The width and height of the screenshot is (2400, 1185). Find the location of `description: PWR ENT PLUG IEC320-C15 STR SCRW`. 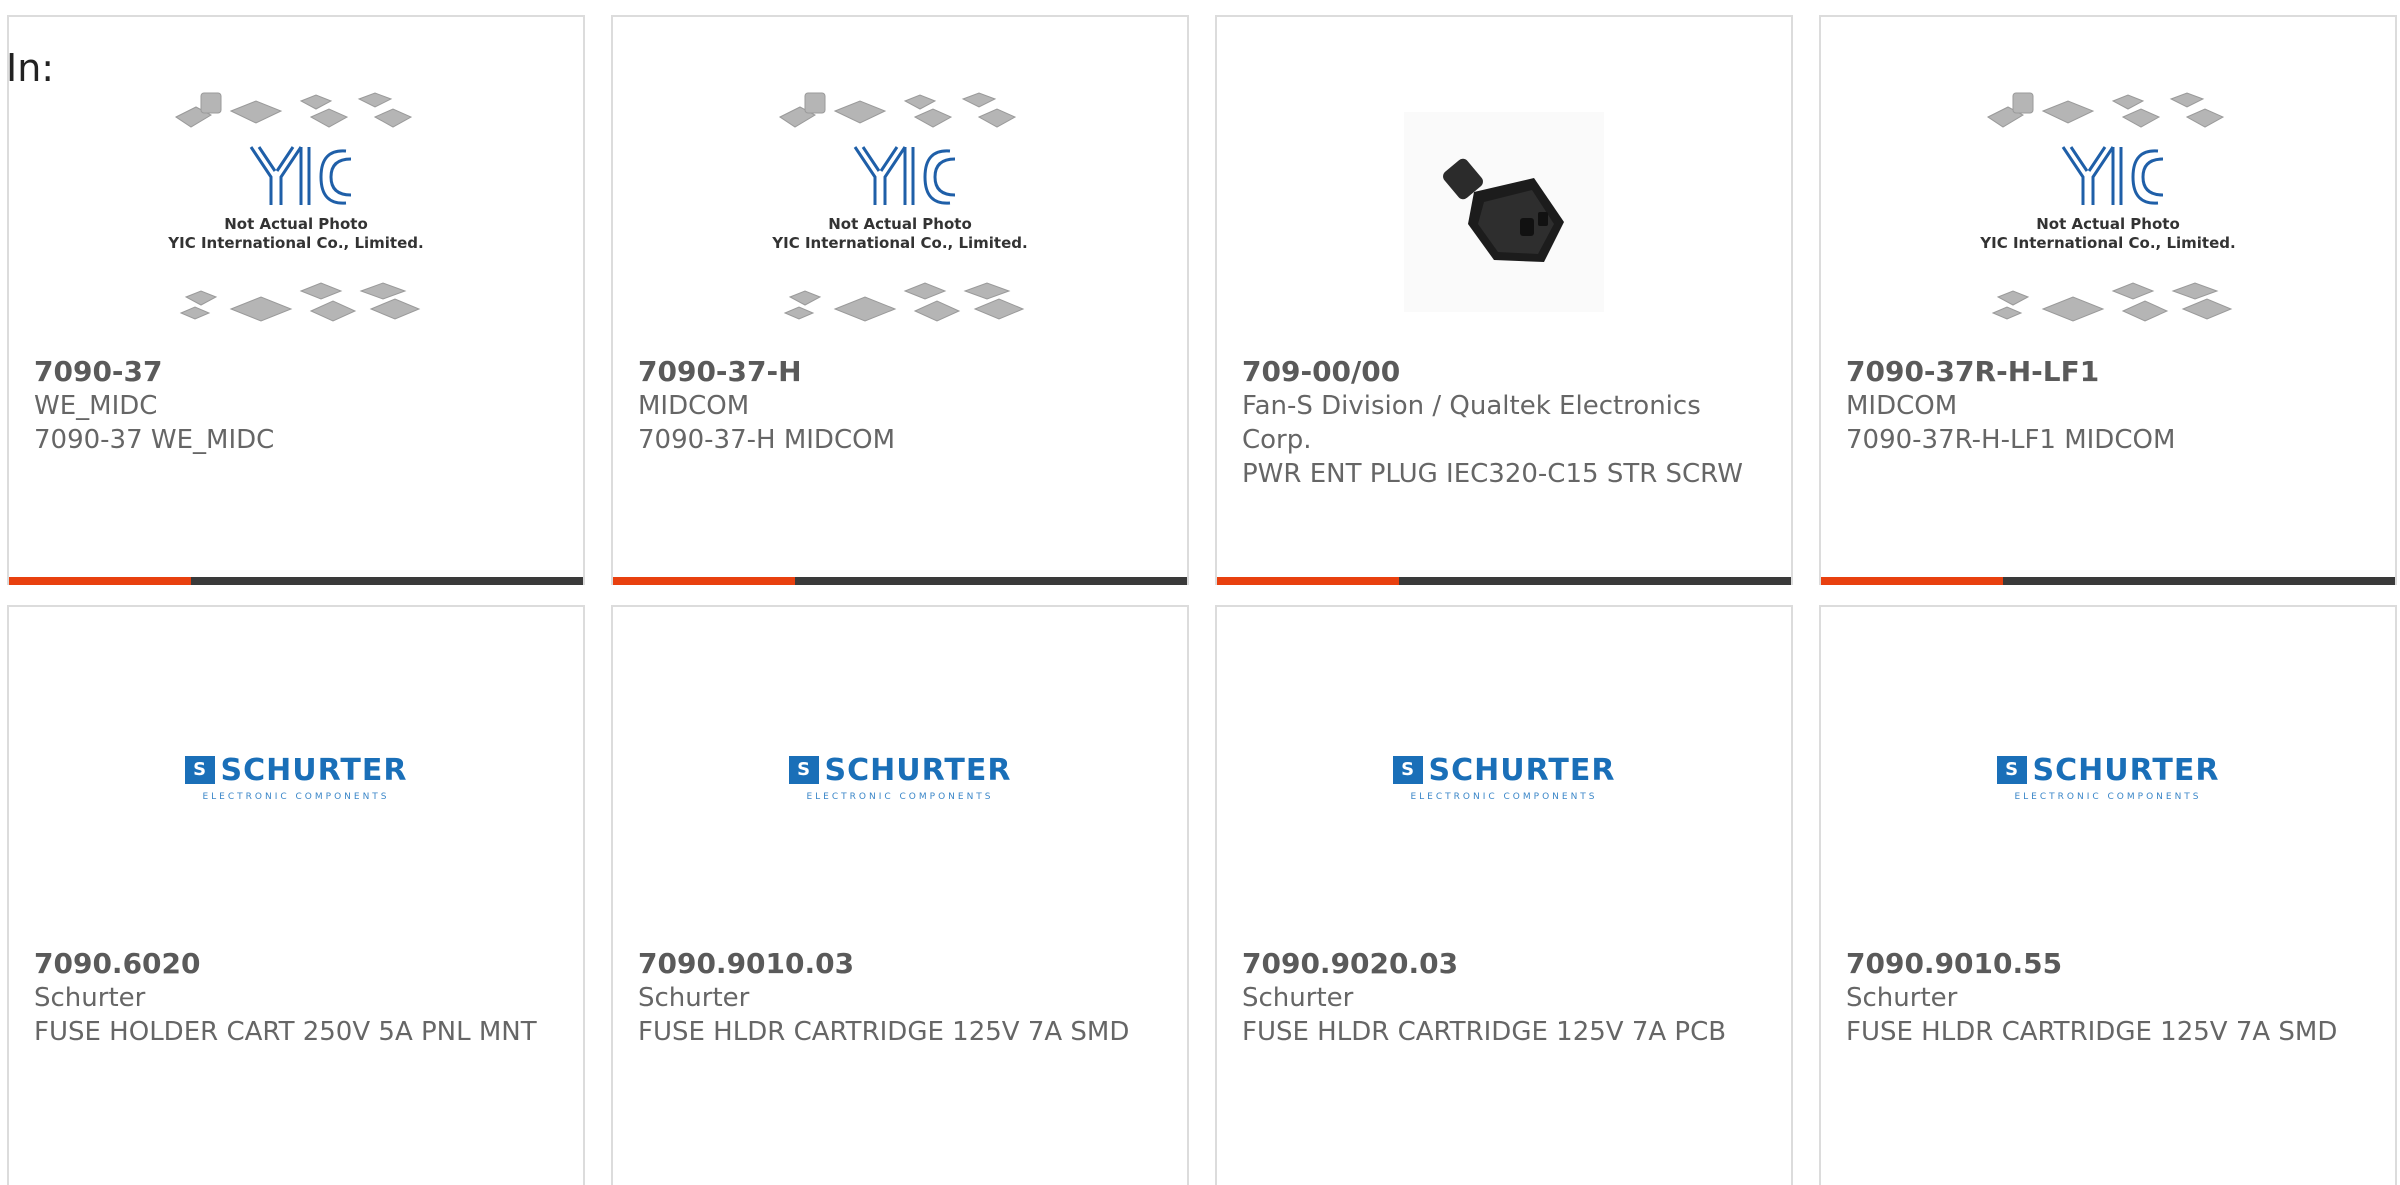

description: PWR ENT PLUG IEC320-C15 STR SCRW is located at coordinates (1492, 474).